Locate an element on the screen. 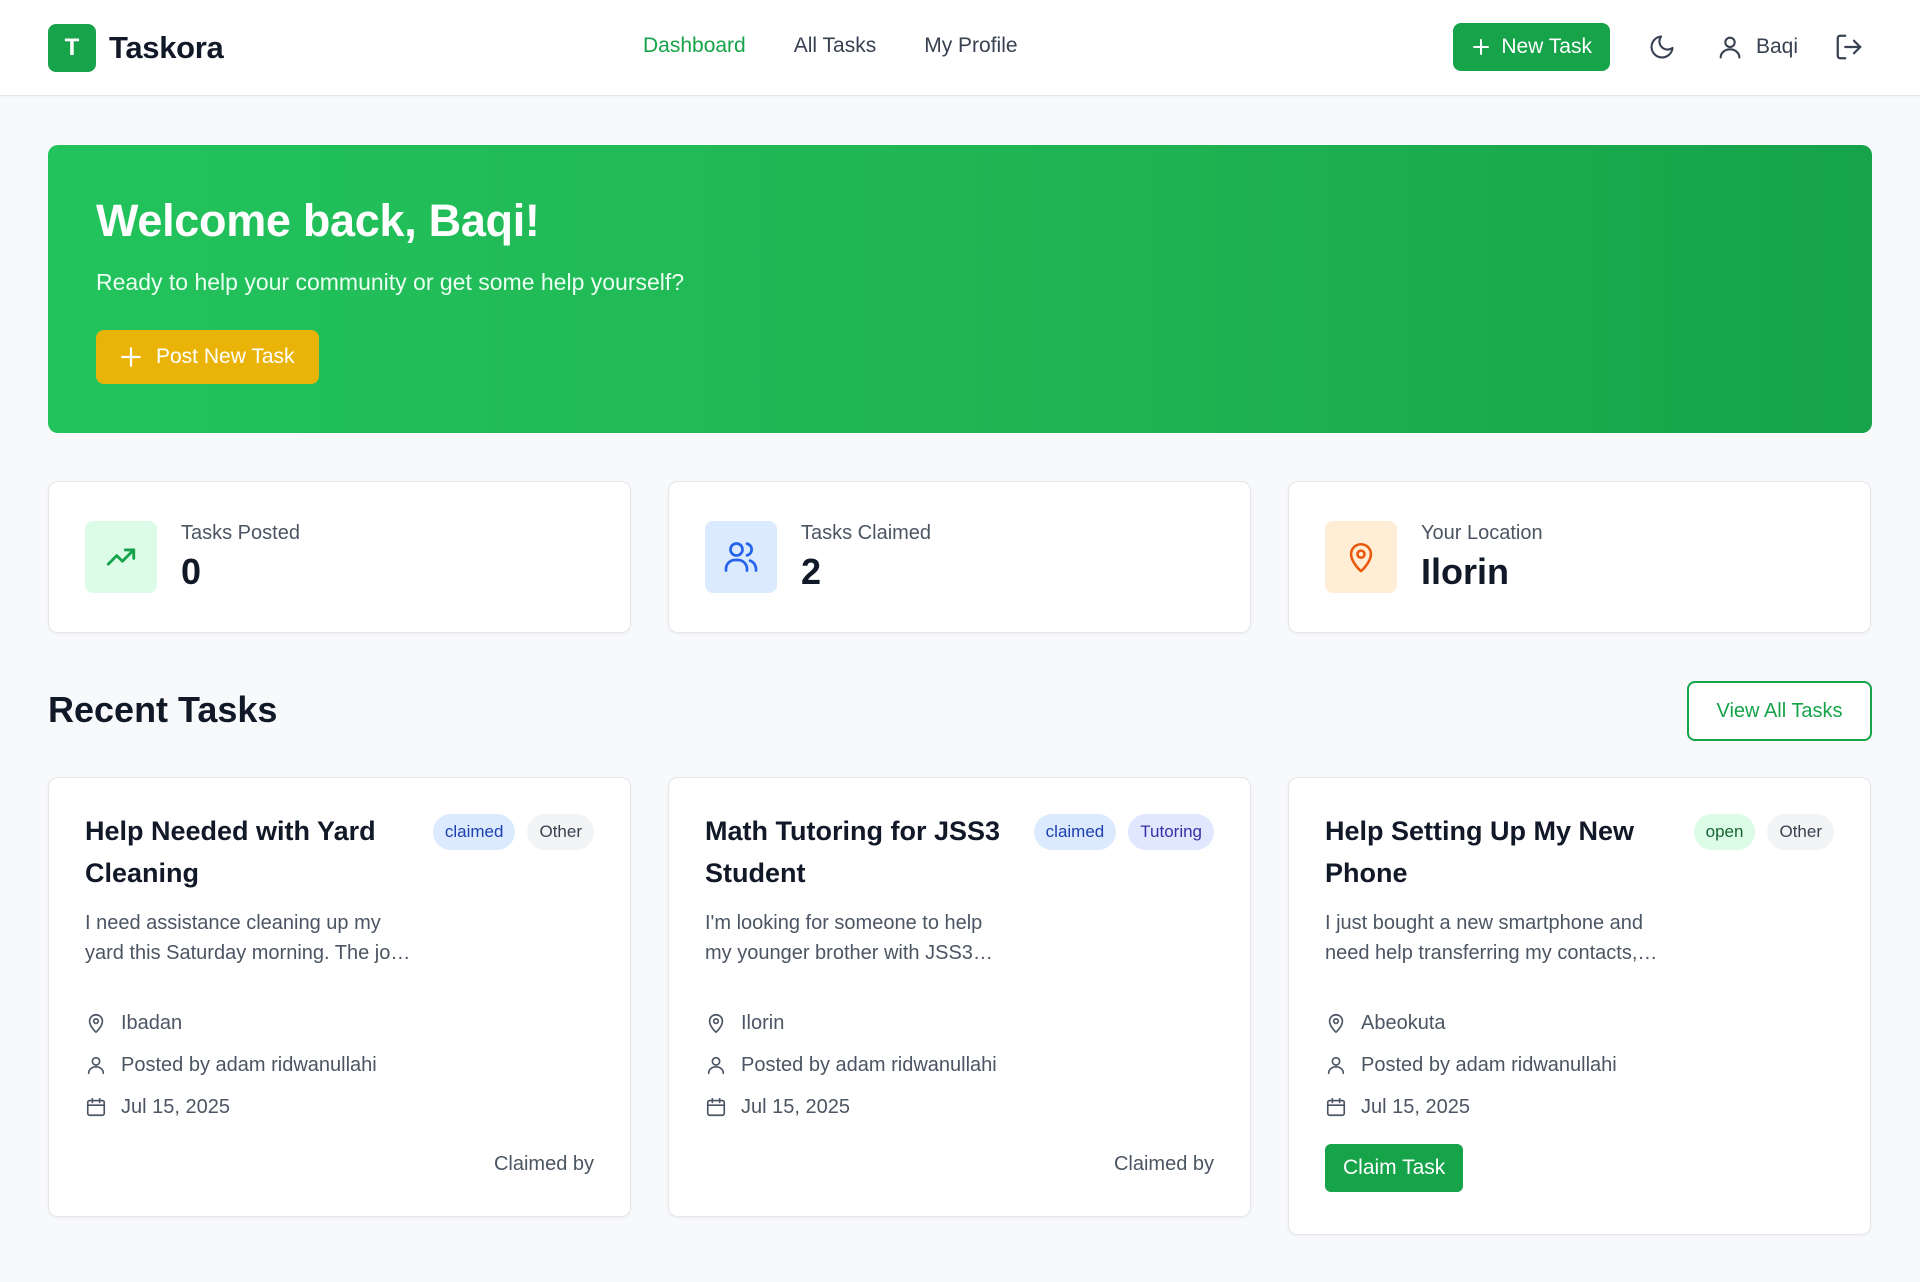  new-task-label: New Task is located at coordinates (1546, 46).